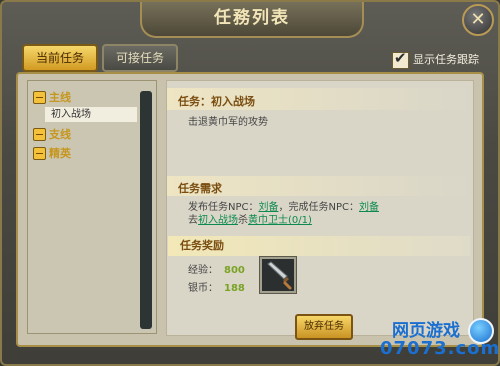 The image size is (500, 366). Describe the element at coordinates (60, 58) in the screenshot. I see `tab-current-quests: 当前任务` at that location.